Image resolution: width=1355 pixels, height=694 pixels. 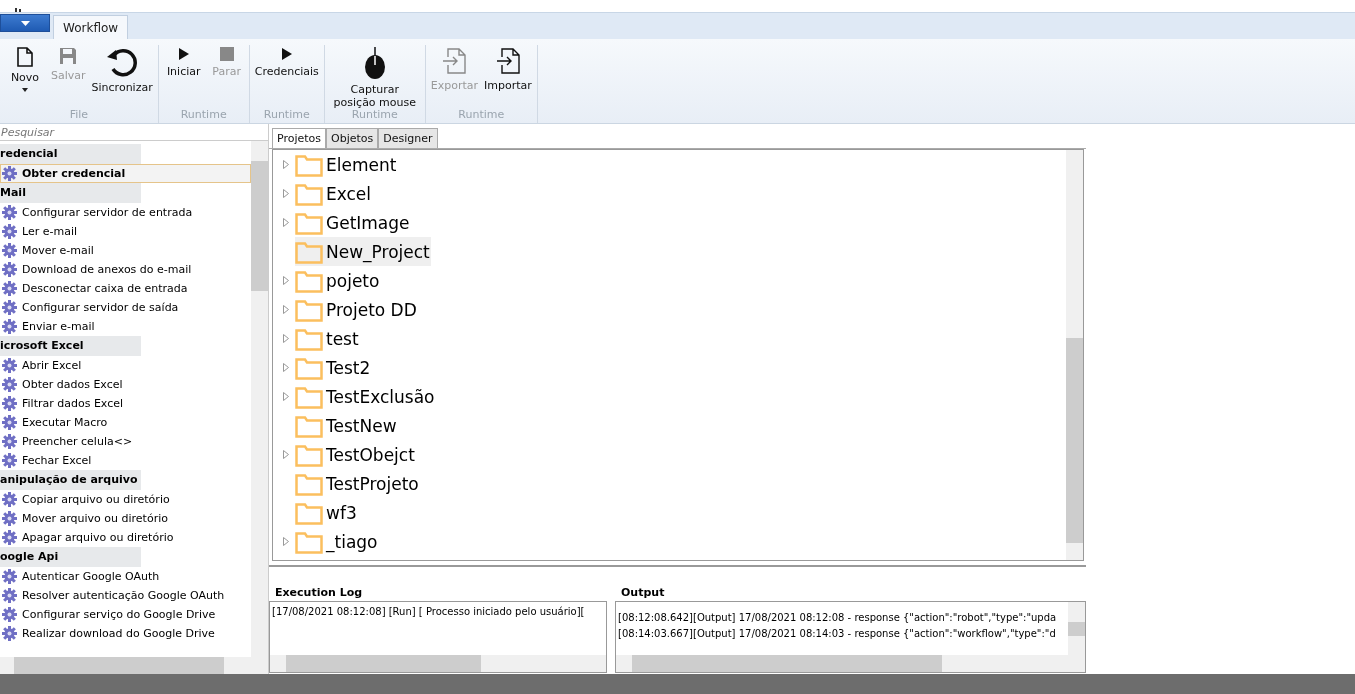 I want to click on project-folder-item: TestProjeto, so click(x=357, y=483).